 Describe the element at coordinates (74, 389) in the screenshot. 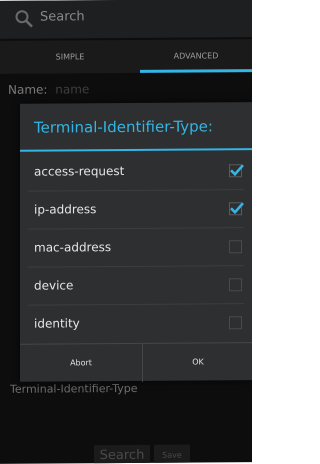

I see `terminal-identifier-type-field: Terminal-Identifier-Type` at that location.